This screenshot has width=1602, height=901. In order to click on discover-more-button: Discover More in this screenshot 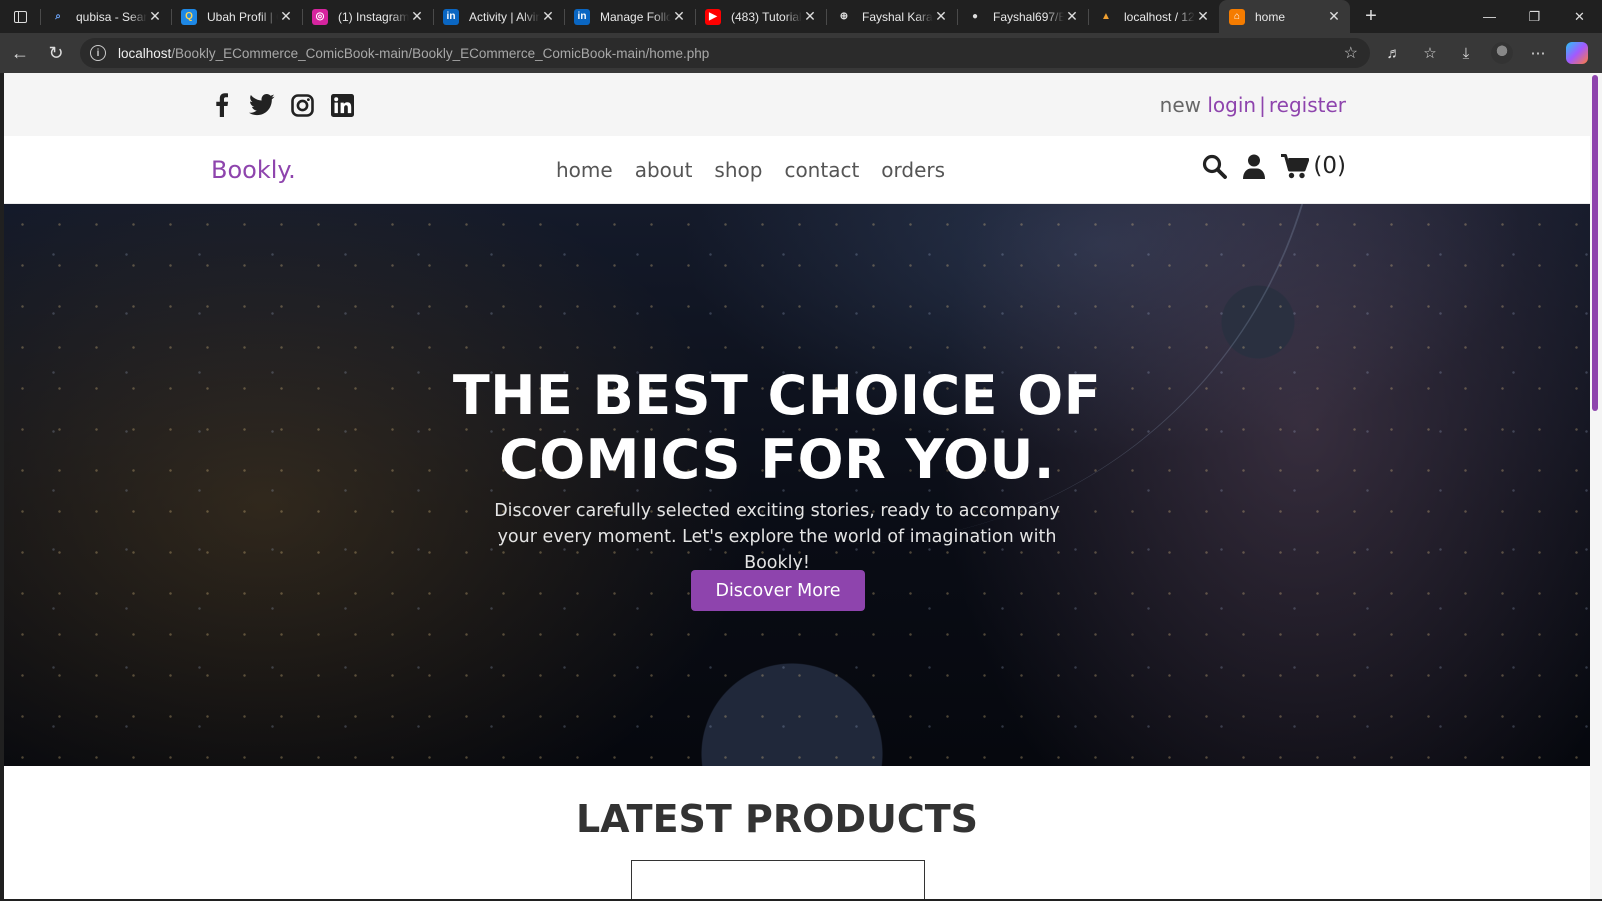, I will do `click(778, 590)`.